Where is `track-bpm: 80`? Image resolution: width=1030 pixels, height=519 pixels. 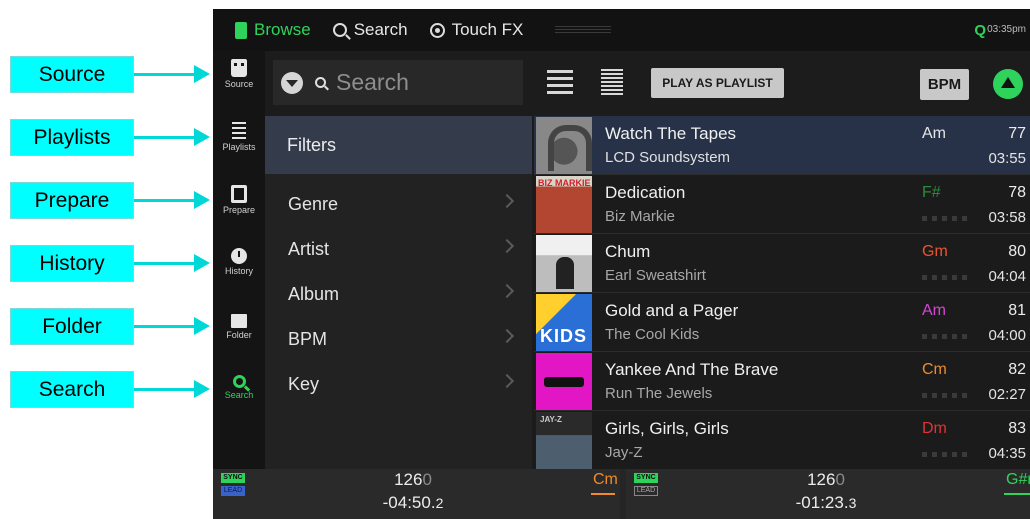 track-bpm: 80 is located at coordinates (1017, 251).